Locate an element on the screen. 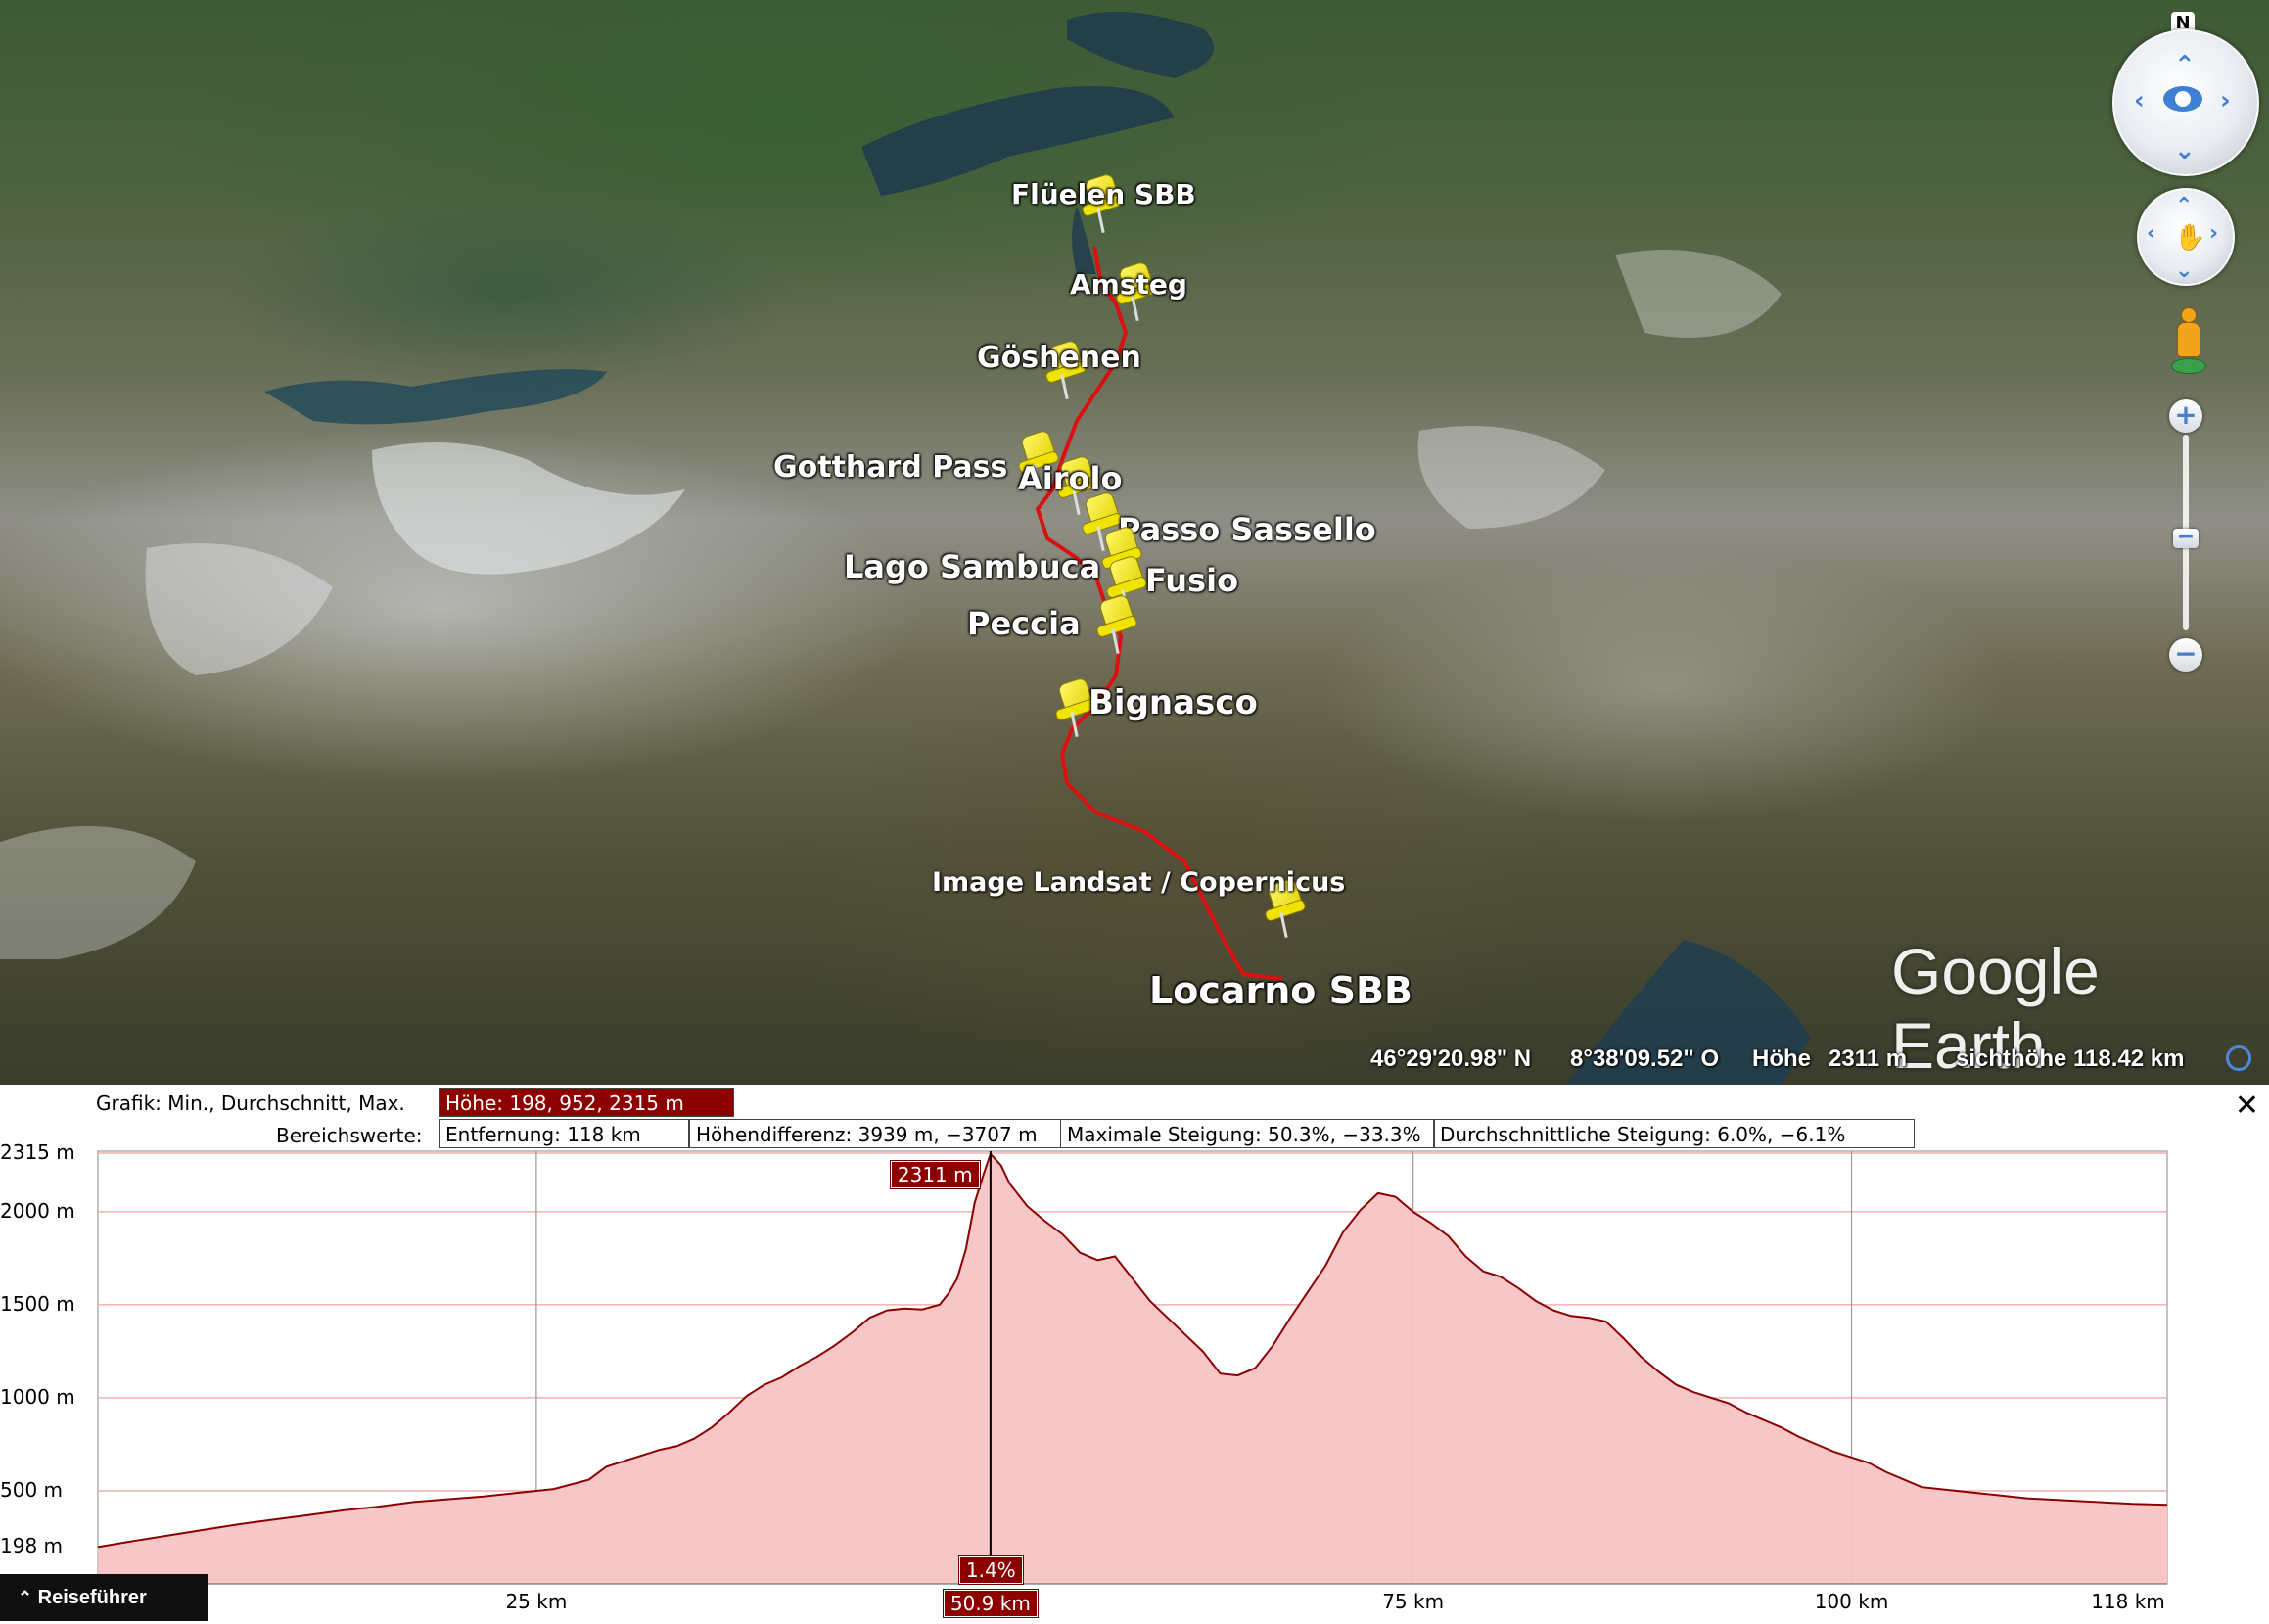  travel-guide-button: ⌃ Reiseführer is located at coordinates (104, 1597).